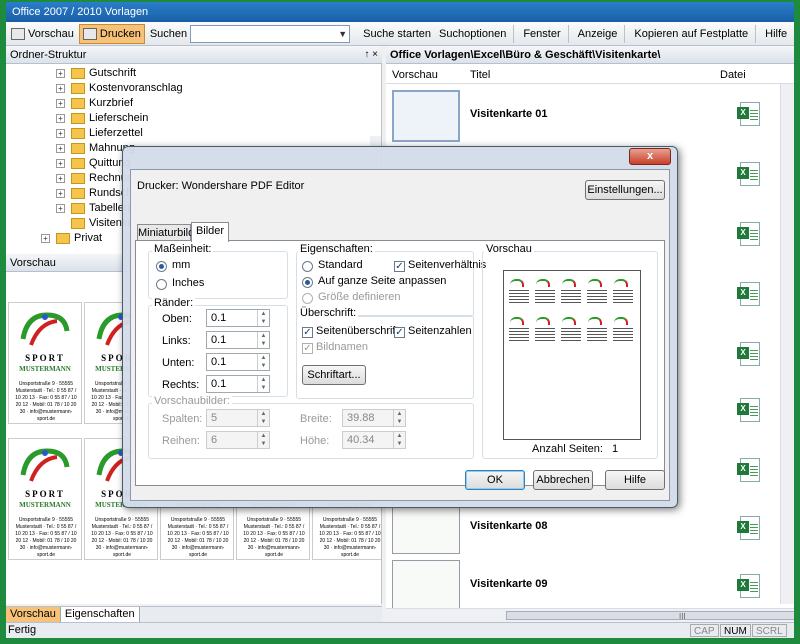 This screenshot has height=644, width=800. What do you see at coordinates (22, 630) in the screenshot?
I see `status-text: Fertig` at bounding box center [22, 630].